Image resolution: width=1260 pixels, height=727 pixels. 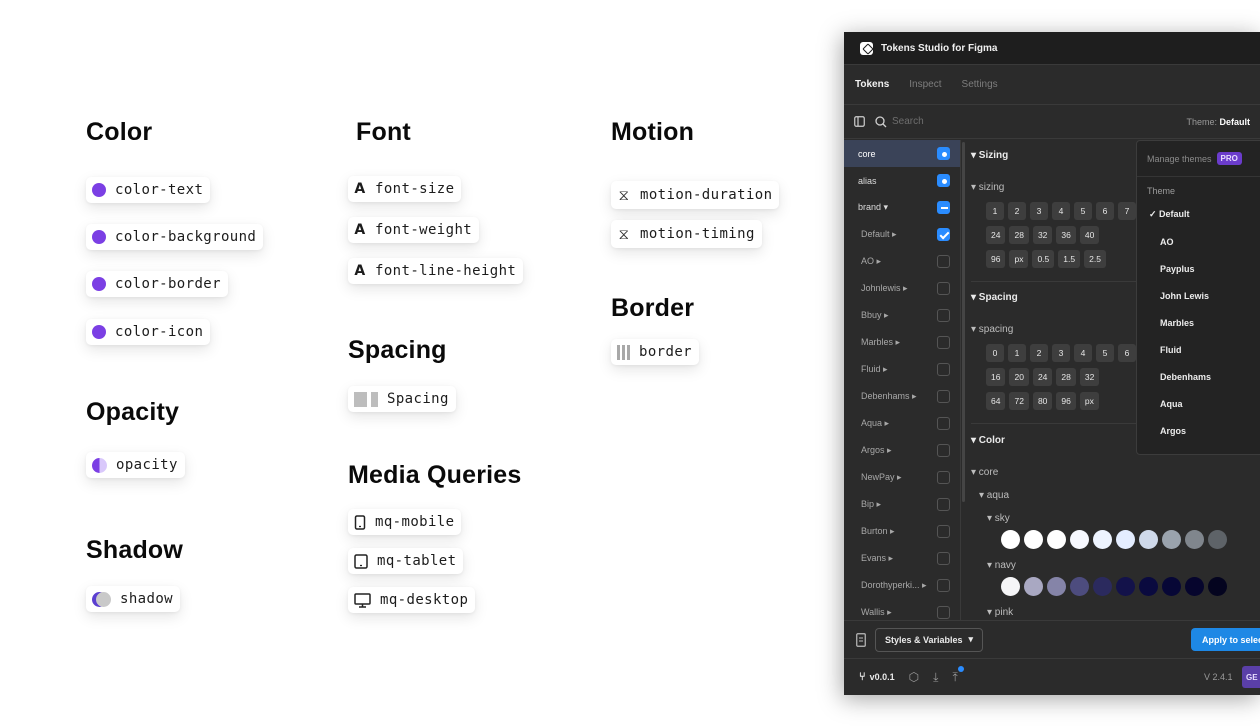 What do you see at coordinates (655, 352) in the screenshot?
I see `border-chip: border` at bounding box center [655, 352].